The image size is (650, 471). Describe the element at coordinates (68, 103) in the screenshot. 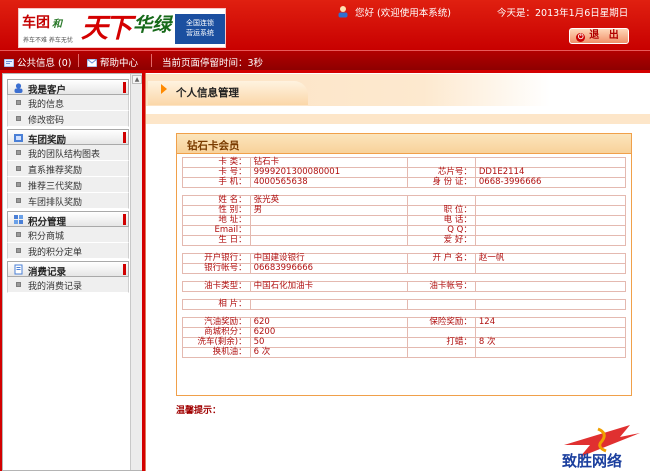

I see `sidebar-item: 我的信息` at that location.